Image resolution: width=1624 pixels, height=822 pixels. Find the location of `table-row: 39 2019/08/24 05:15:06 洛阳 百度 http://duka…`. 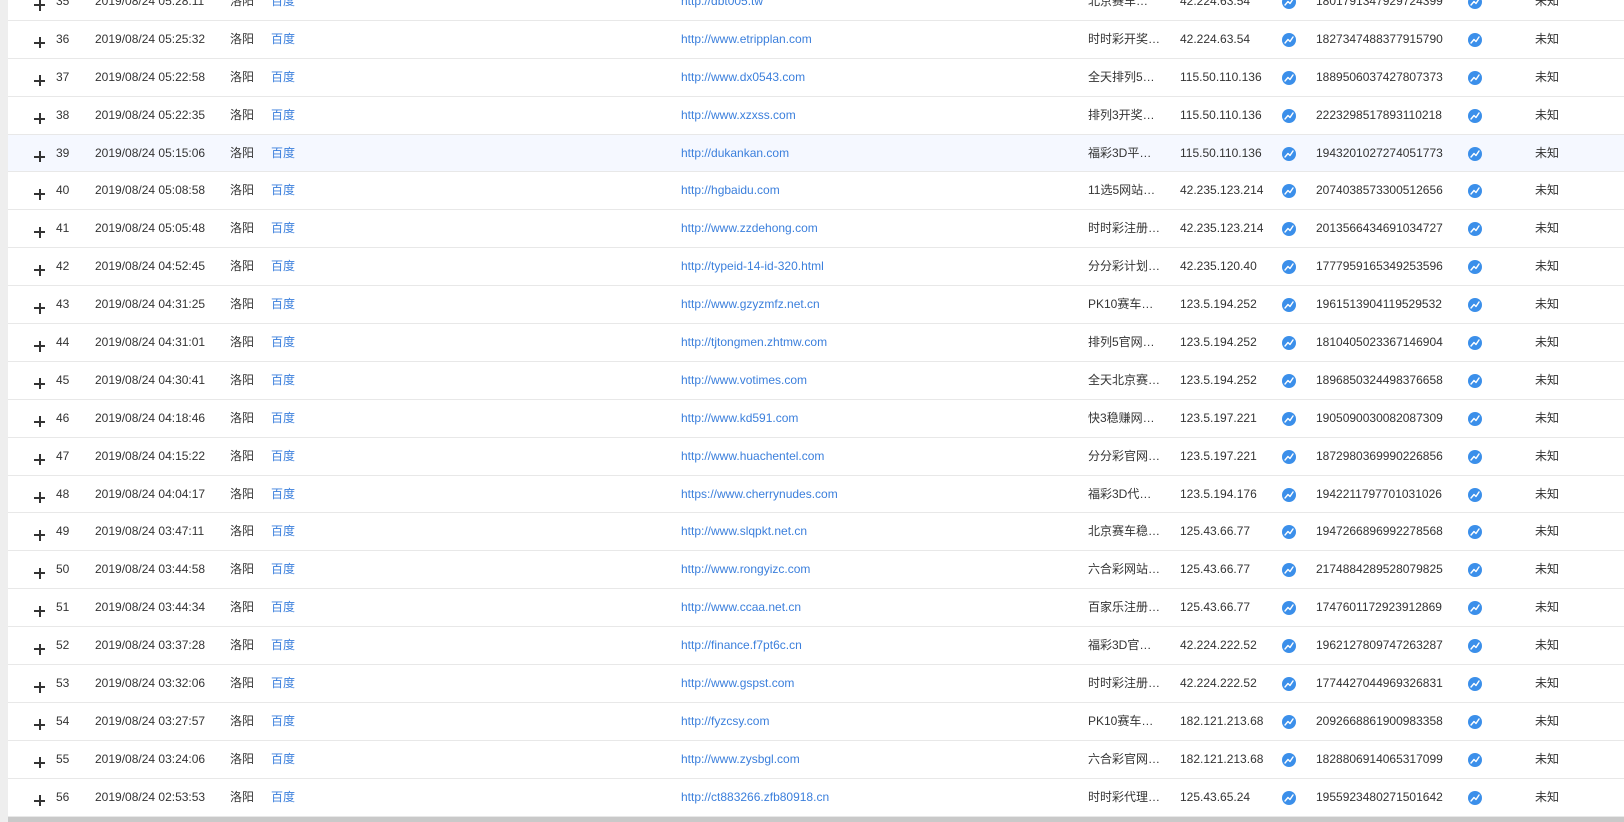

table-row: 39 2019/08/24 05:15:06 洛阳 百度 http://duka… is located at coordinates (816, 153).